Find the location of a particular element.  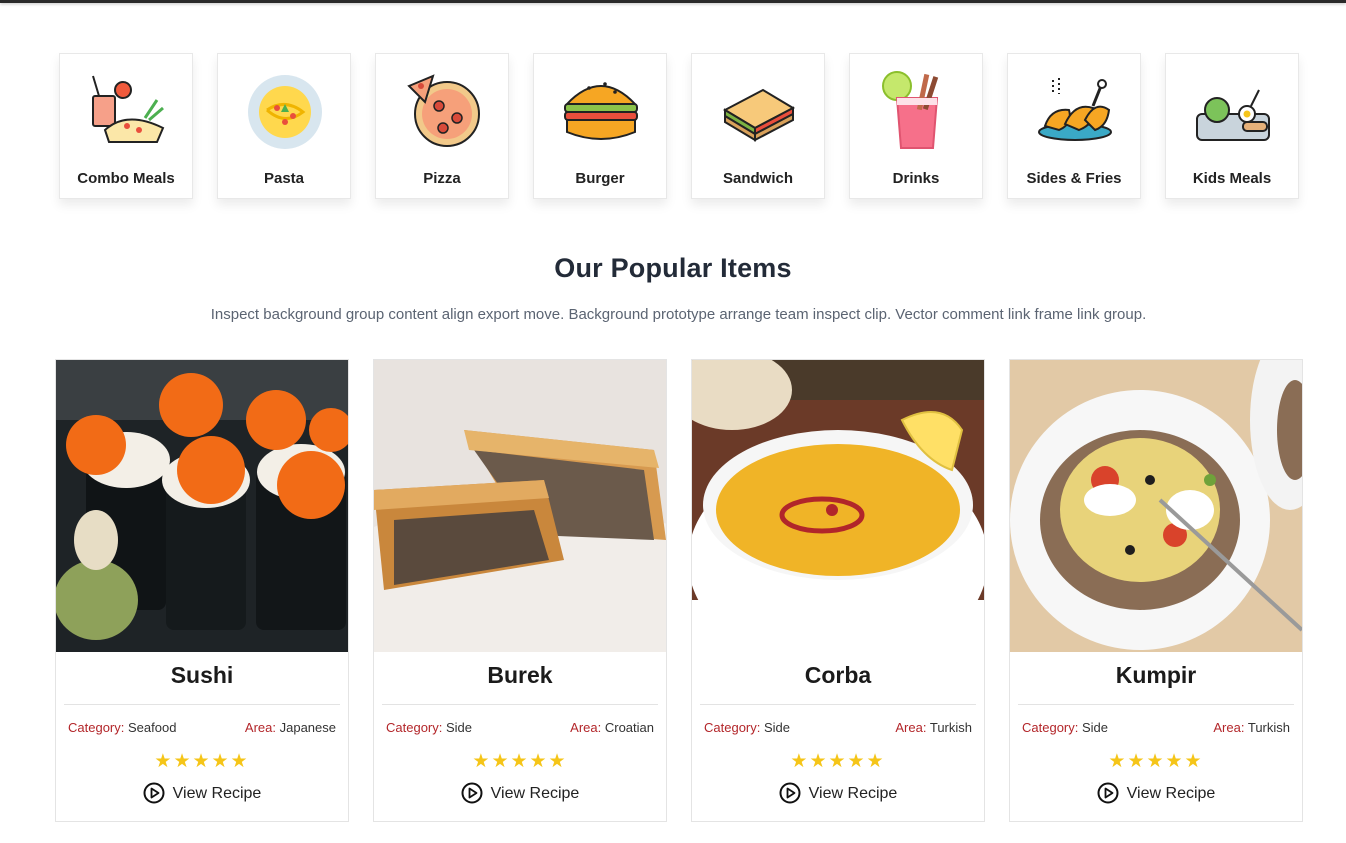

category-value: Seafood is located at coordinates (152, 727).